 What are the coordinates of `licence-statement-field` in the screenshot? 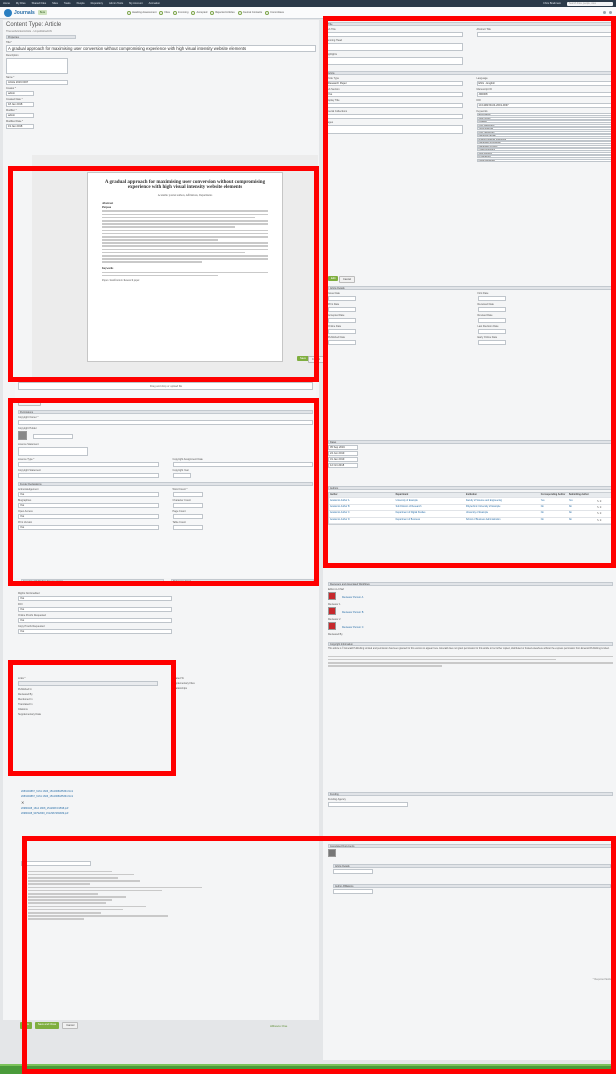 It's located at (53, 451).